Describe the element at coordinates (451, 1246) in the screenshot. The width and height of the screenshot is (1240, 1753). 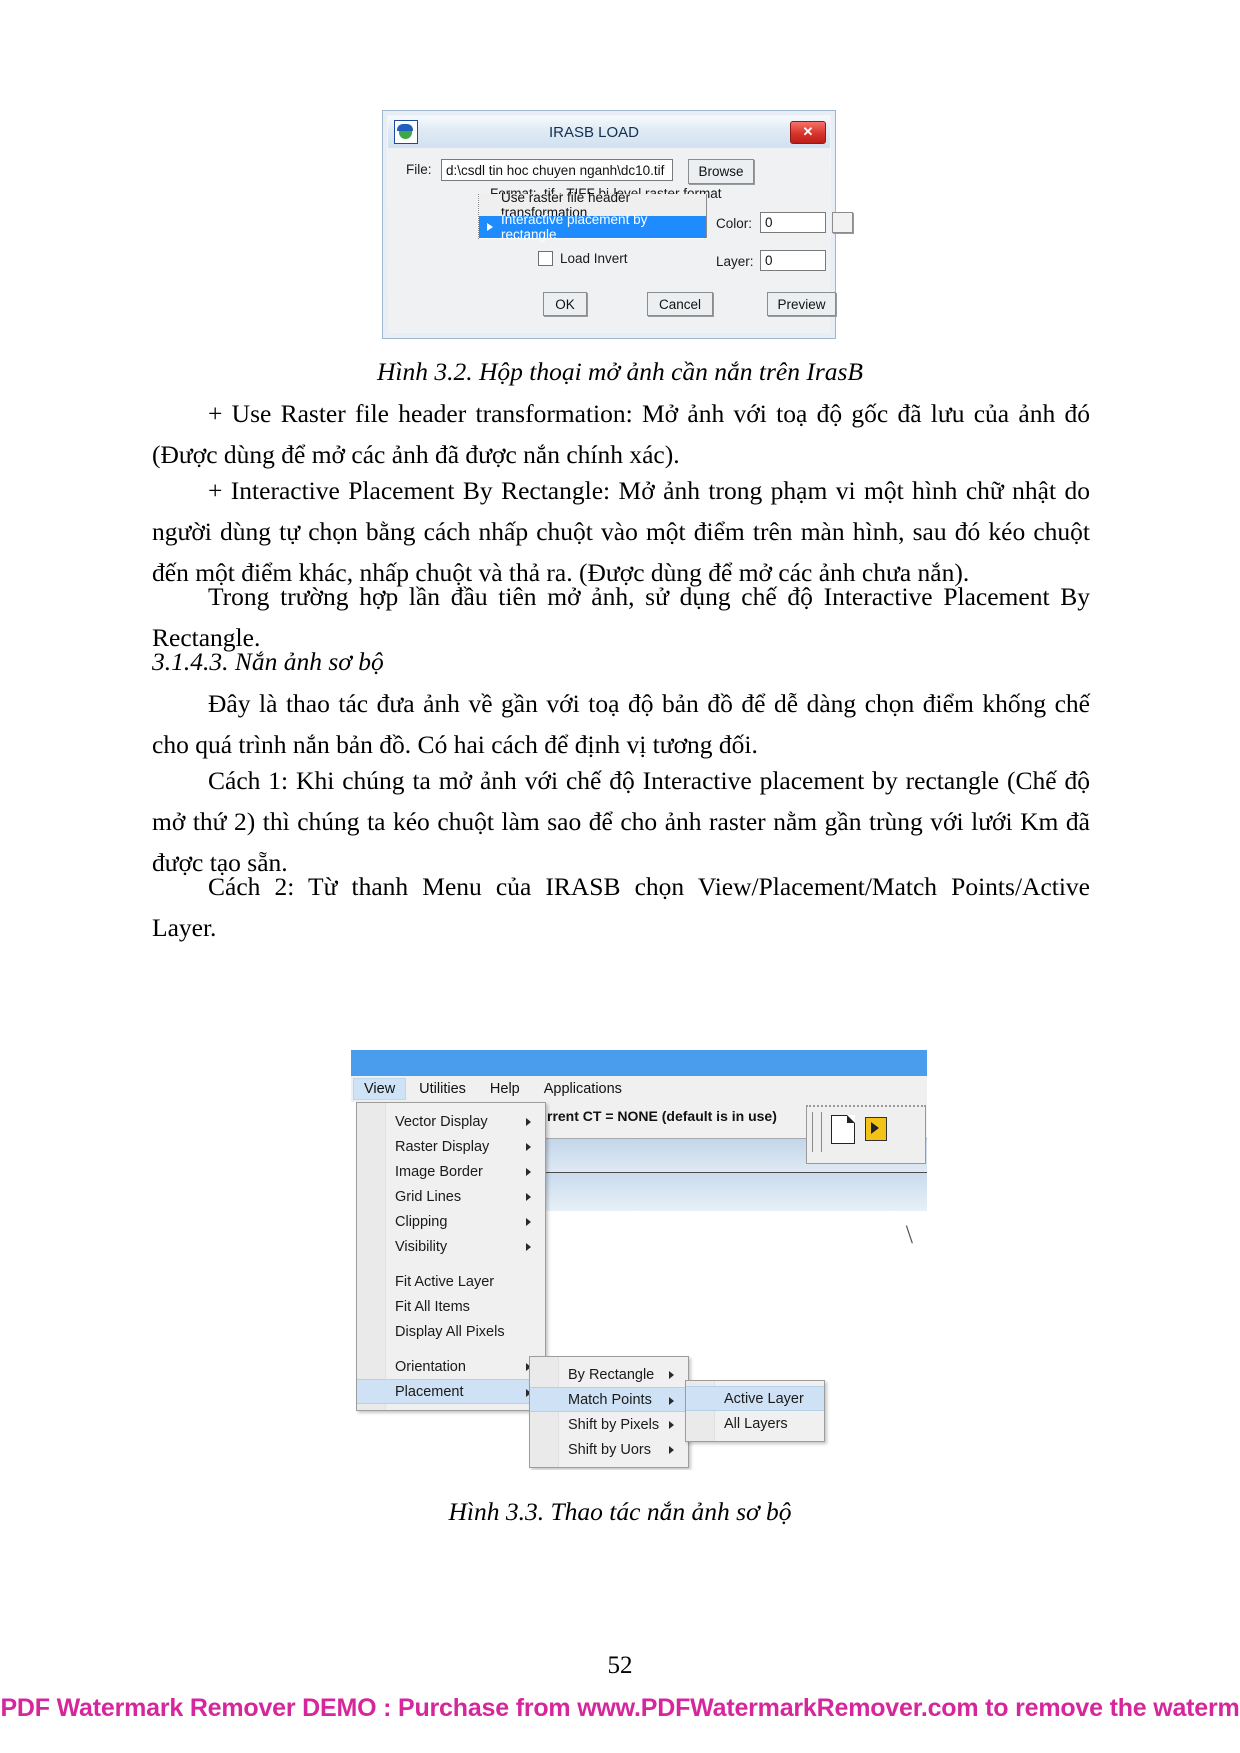
I see `menu-item-visibility: Visibility` at that location.